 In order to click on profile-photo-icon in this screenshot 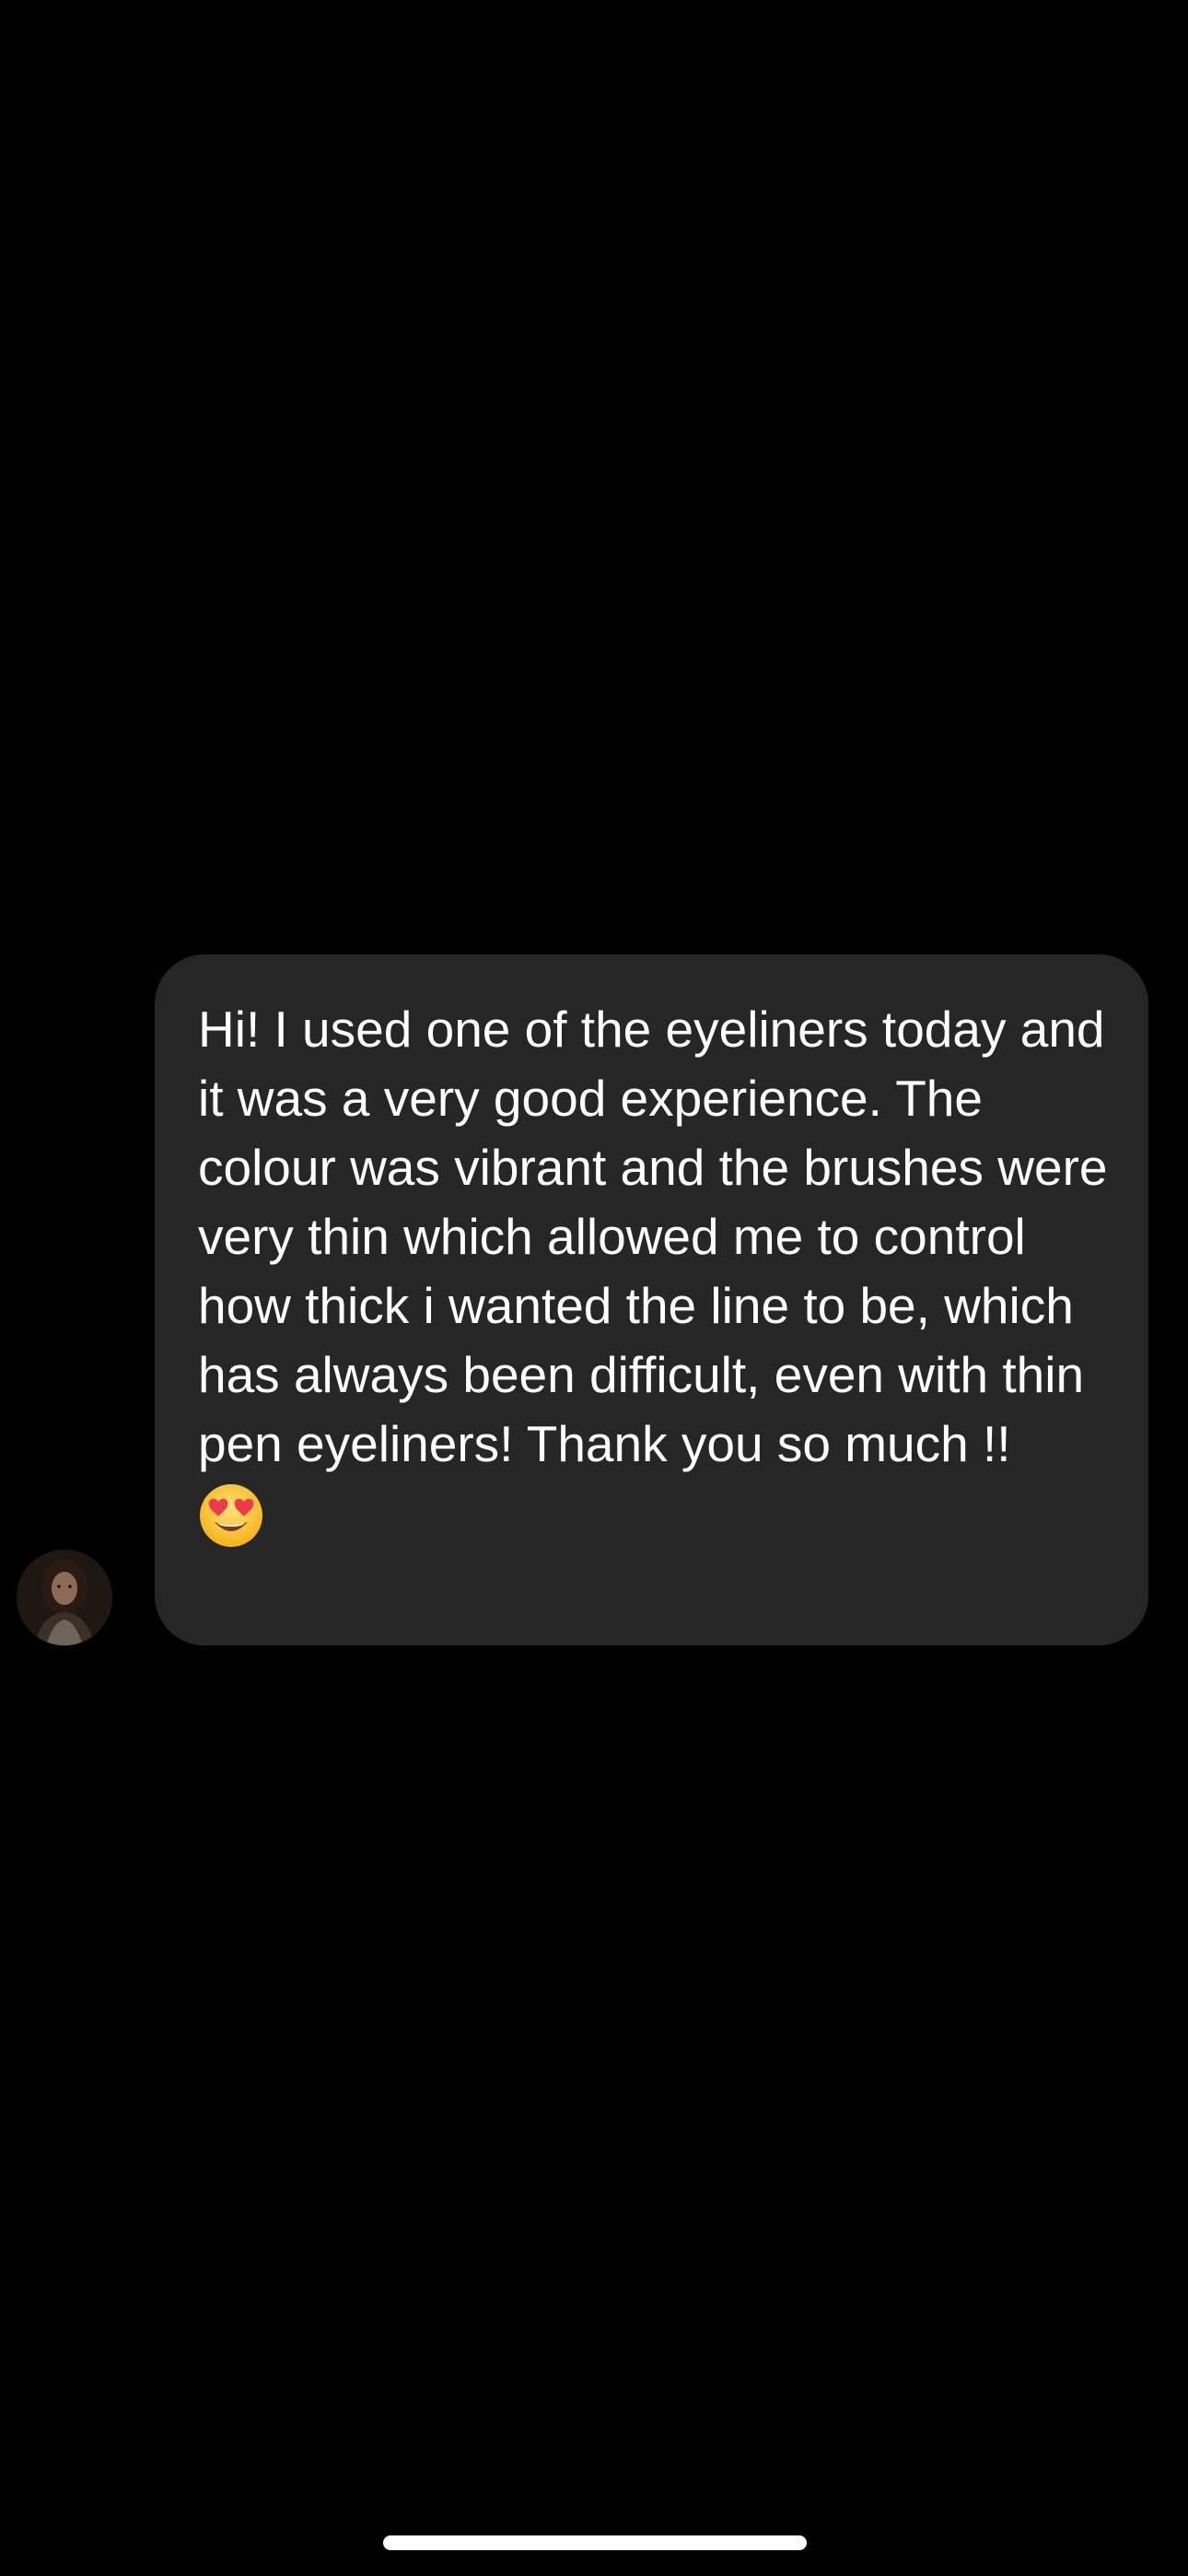, I will do `click(64, 1597)`.